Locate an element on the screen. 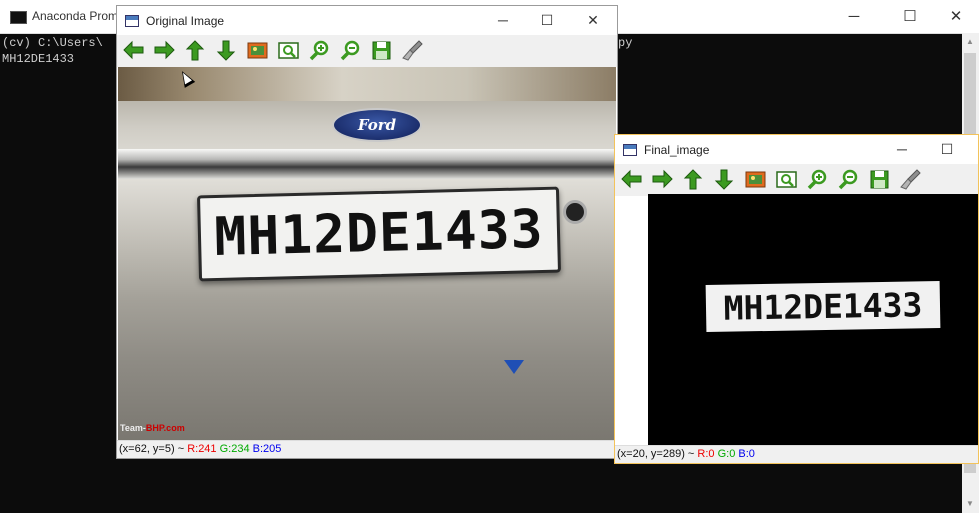 This screenshot has height=513, width=979. console-minimize-button: ─ is located at coordinates (854, 17).